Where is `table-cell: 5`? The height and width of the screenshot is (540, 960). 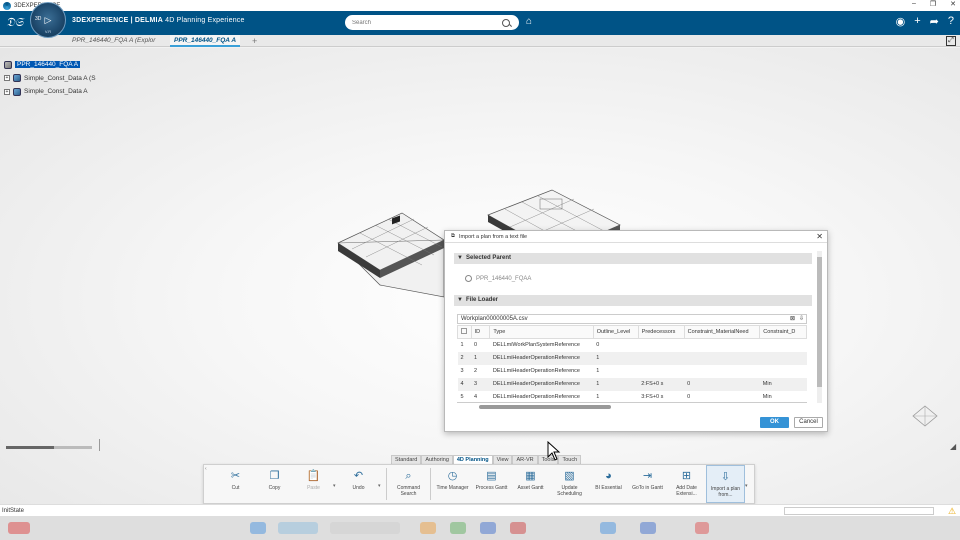 table-cell: 5 is located at coordinates (465, 397).